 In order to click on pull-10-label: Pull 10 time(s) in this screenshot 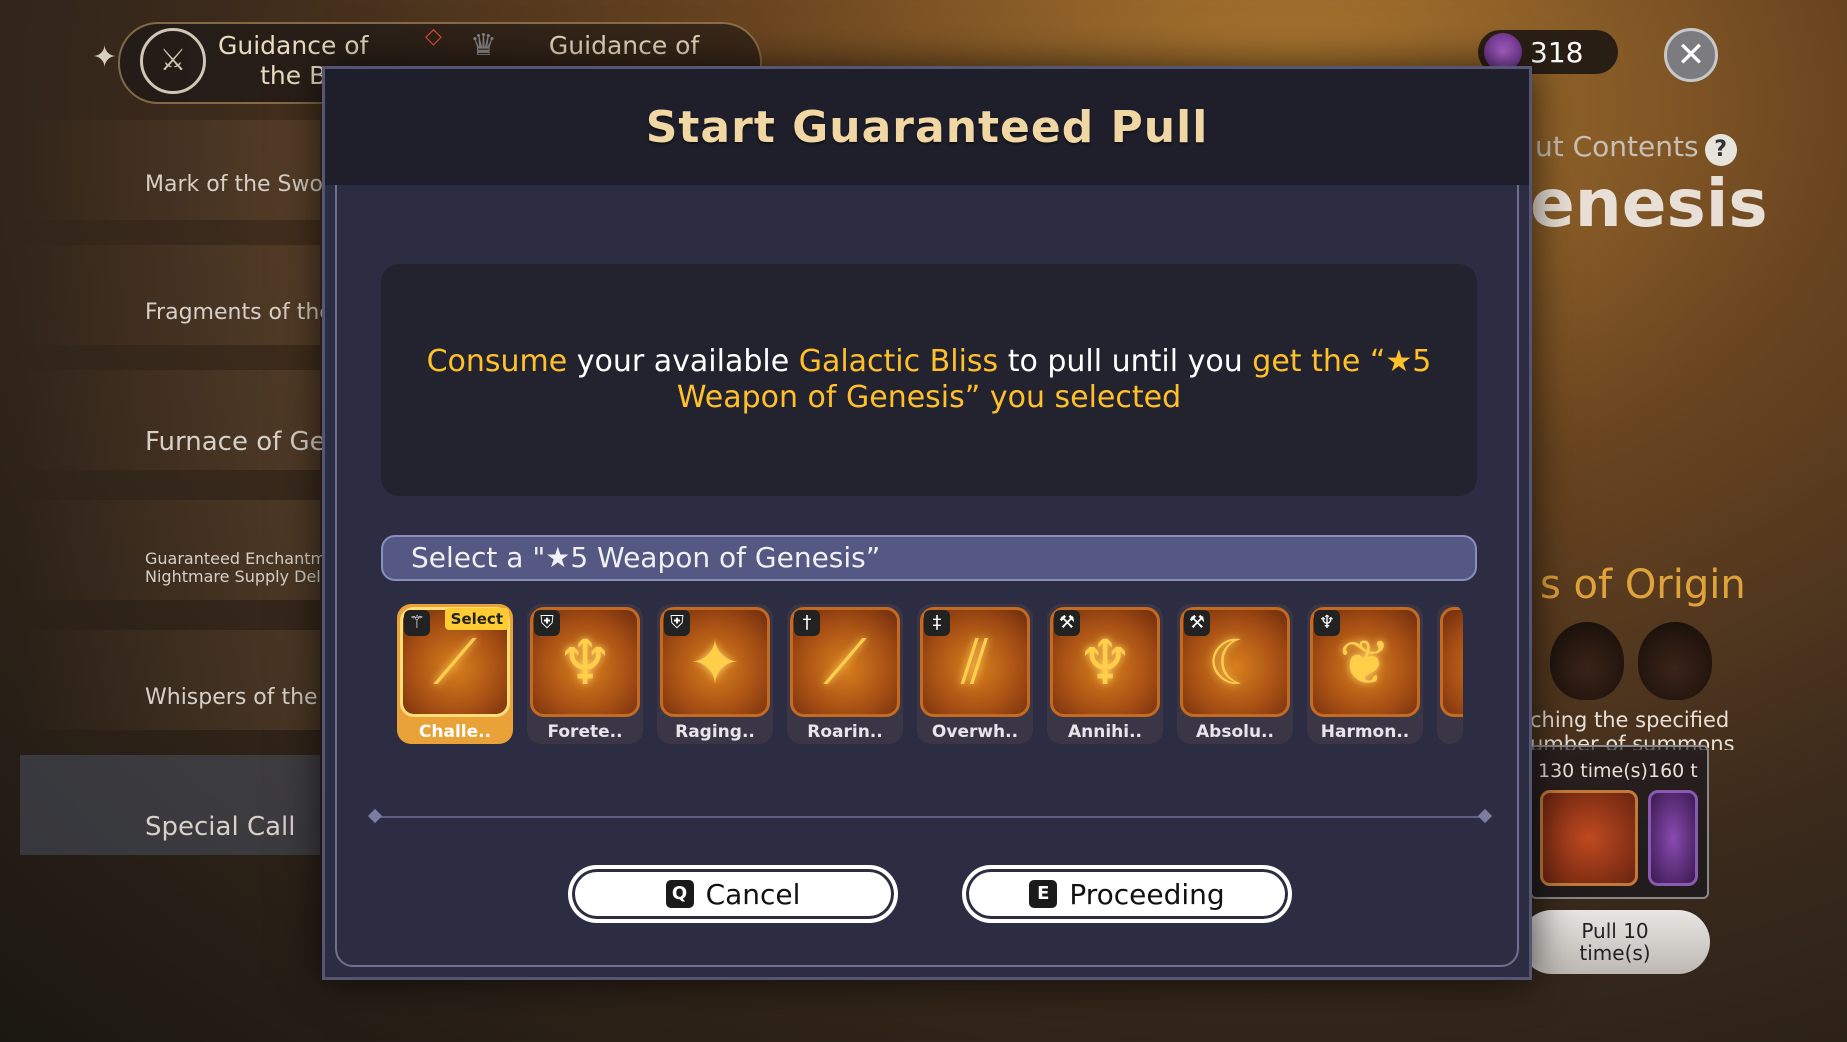, I will do `click(1615, 942)`.